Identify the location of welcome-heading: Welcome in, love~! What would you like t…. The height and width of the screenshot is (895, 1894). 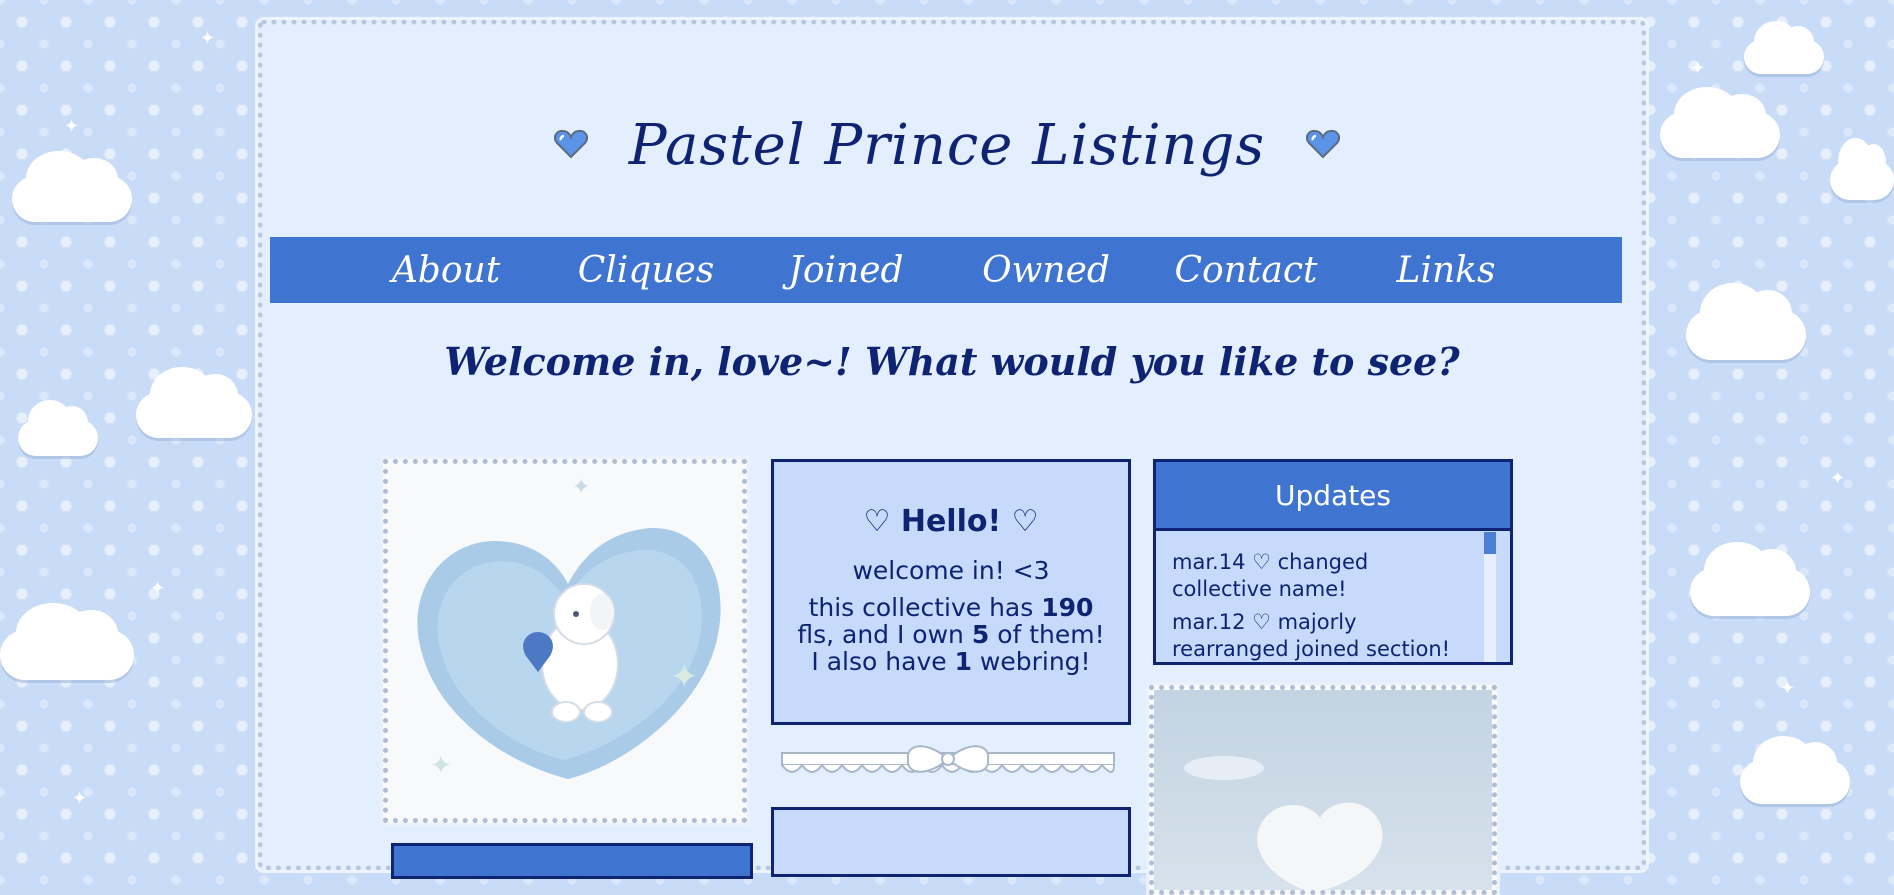
(952, 361).